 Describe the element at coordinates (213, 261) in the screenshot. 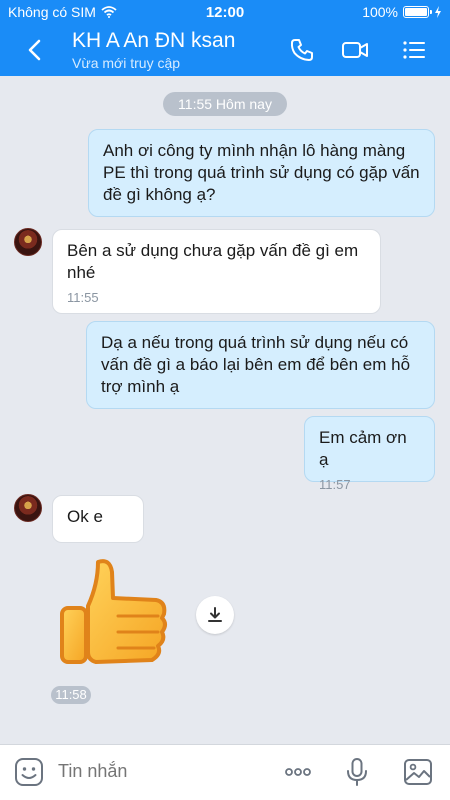

I see `message-text: Bên a sử dụng chưa gặp vấn đề gì em nhé` at that location.